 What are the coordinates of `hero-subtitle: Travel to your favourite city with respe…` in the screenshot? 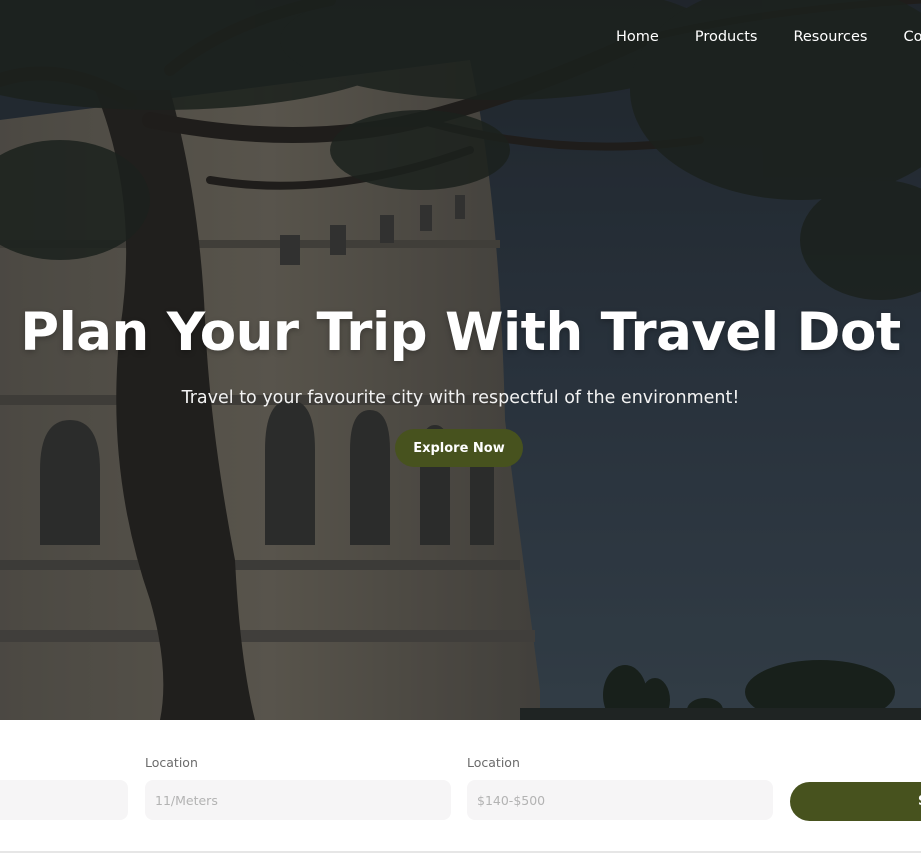 It's located at (460, 398).